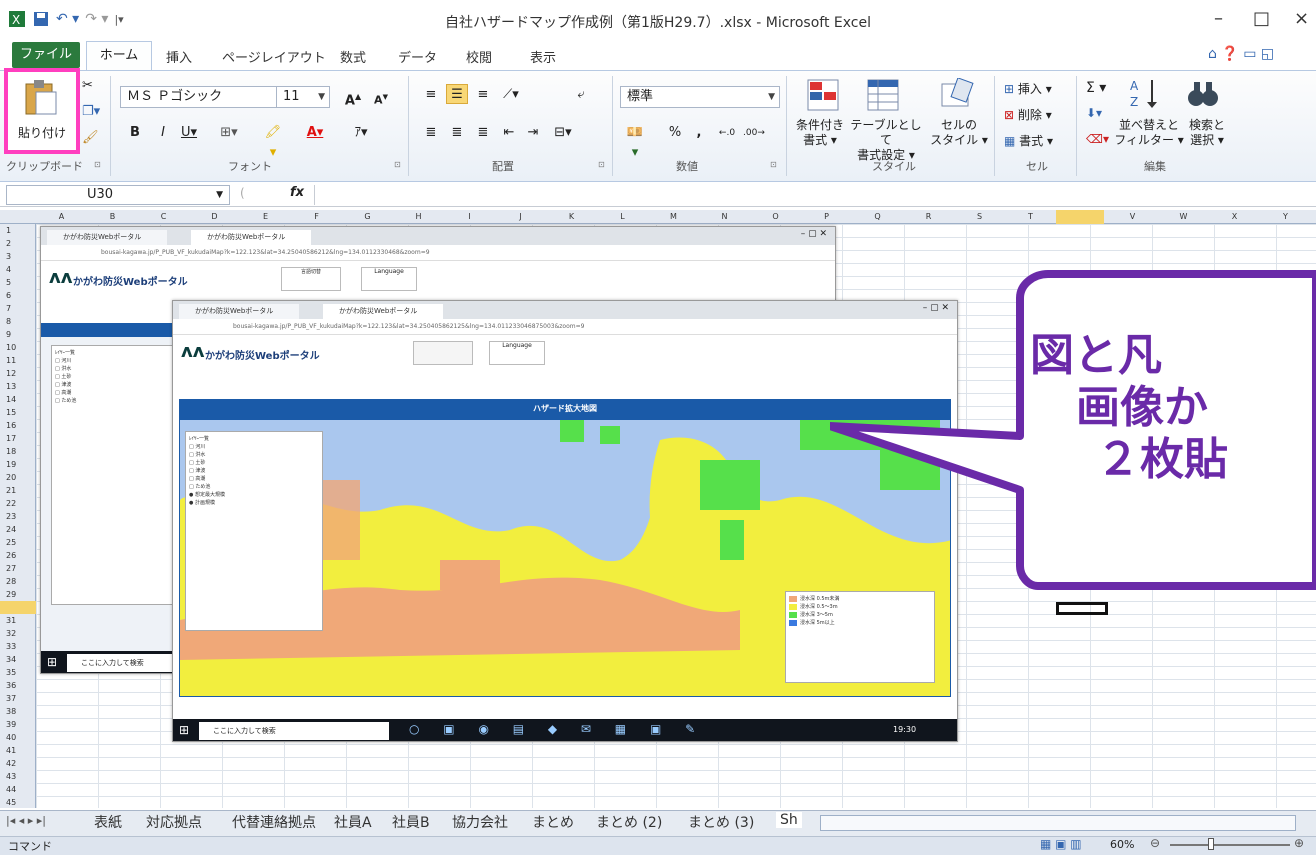  Describe the element at coordinates (1094, 113) in the screenshot. I see `fill-icon: ⬇▾` at that location.